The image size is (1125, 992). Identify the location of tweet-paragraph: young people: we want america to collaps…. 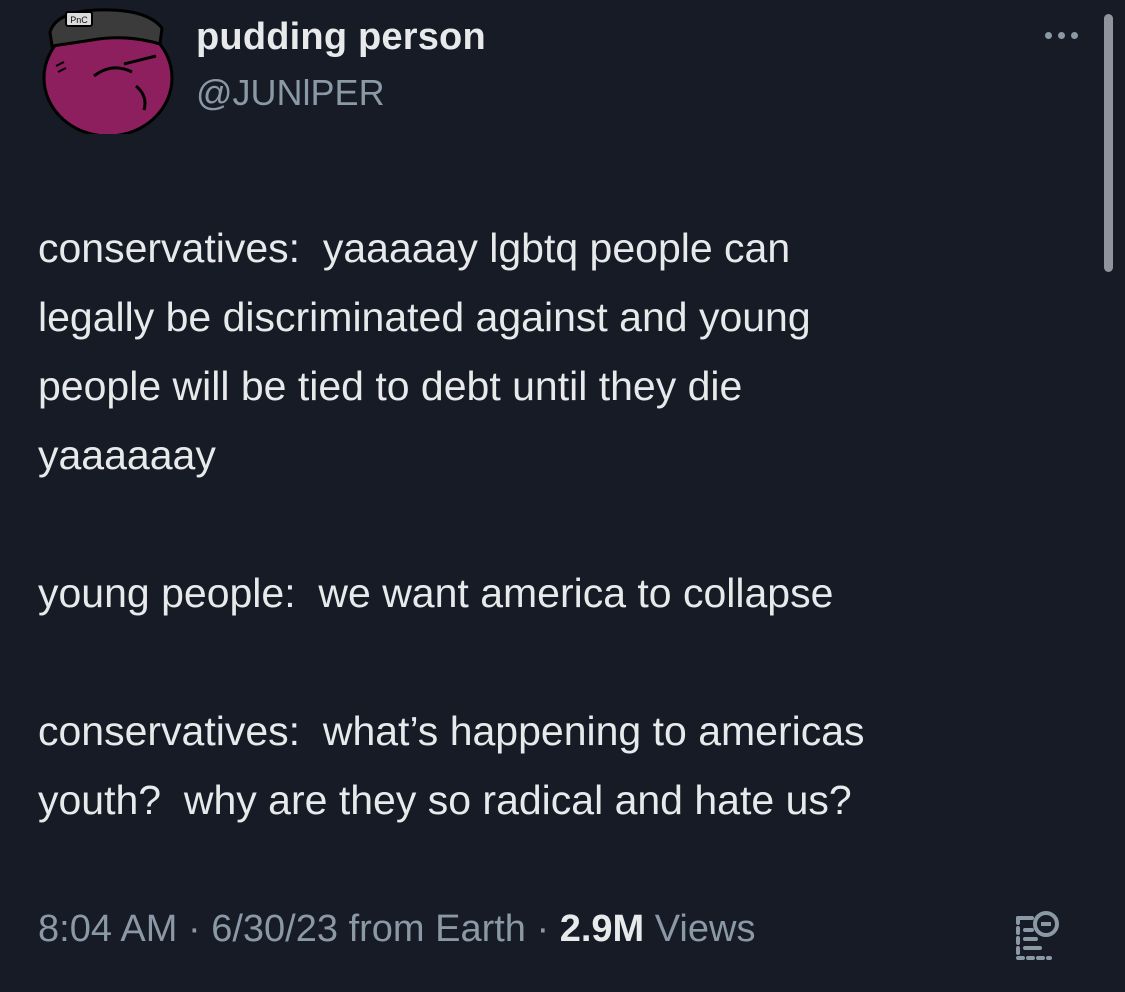
(436, 593).